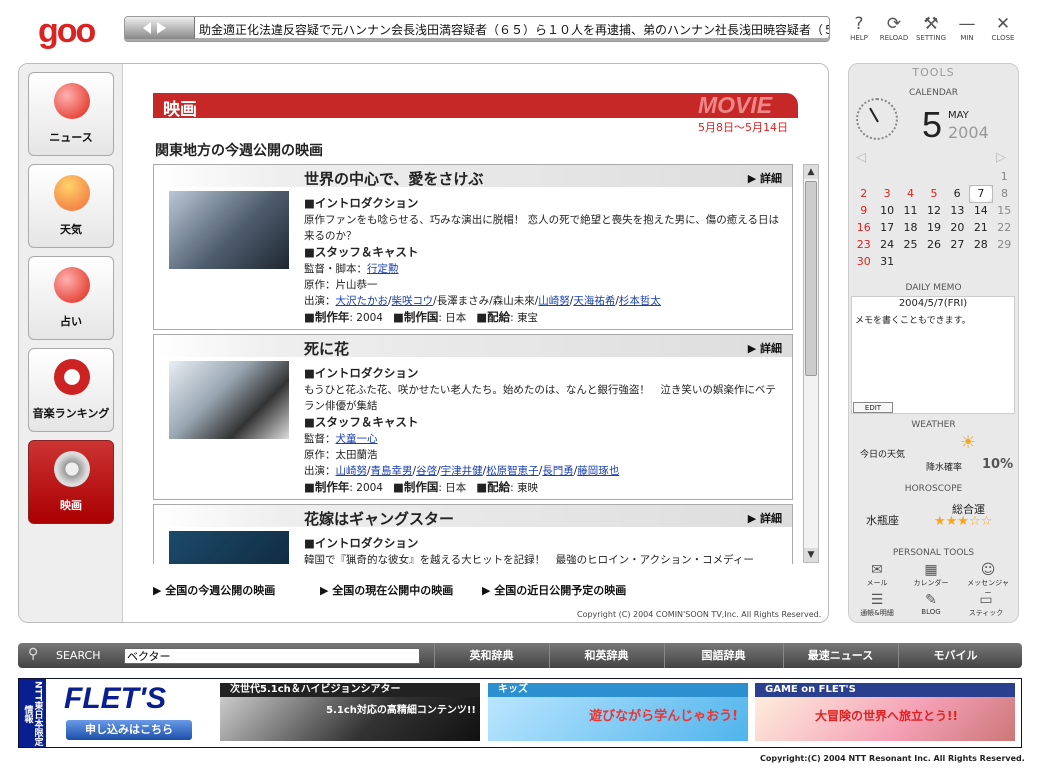 This screenshot has width=1040, height=780. Describe the element at coordinates (1004, 193) in the screenshot. I see `calendar-day-cell: 8` at that location.